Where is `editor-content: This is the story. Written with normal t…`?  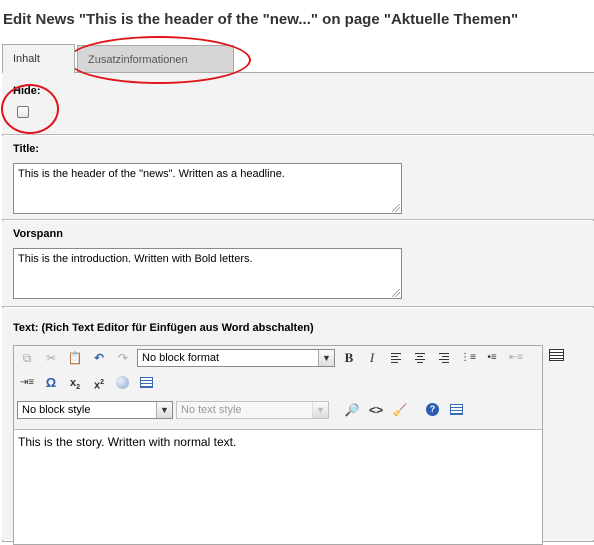 editor-content: This is the story. Written with normal t… is located at coordinates (127, 442).